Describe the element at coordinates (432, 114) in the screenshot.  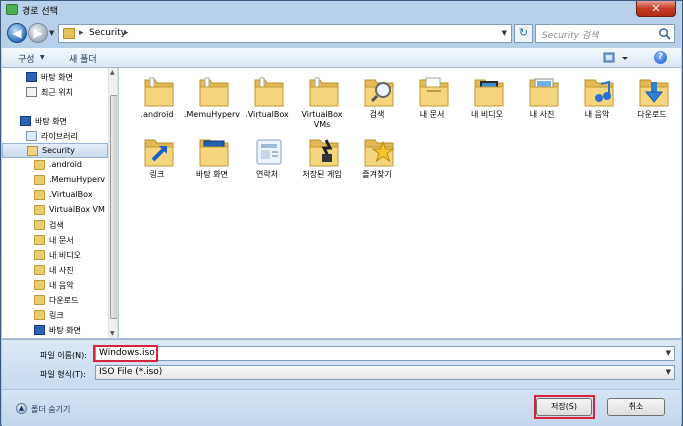
I see `file-item-label: 내 문서` at that location.